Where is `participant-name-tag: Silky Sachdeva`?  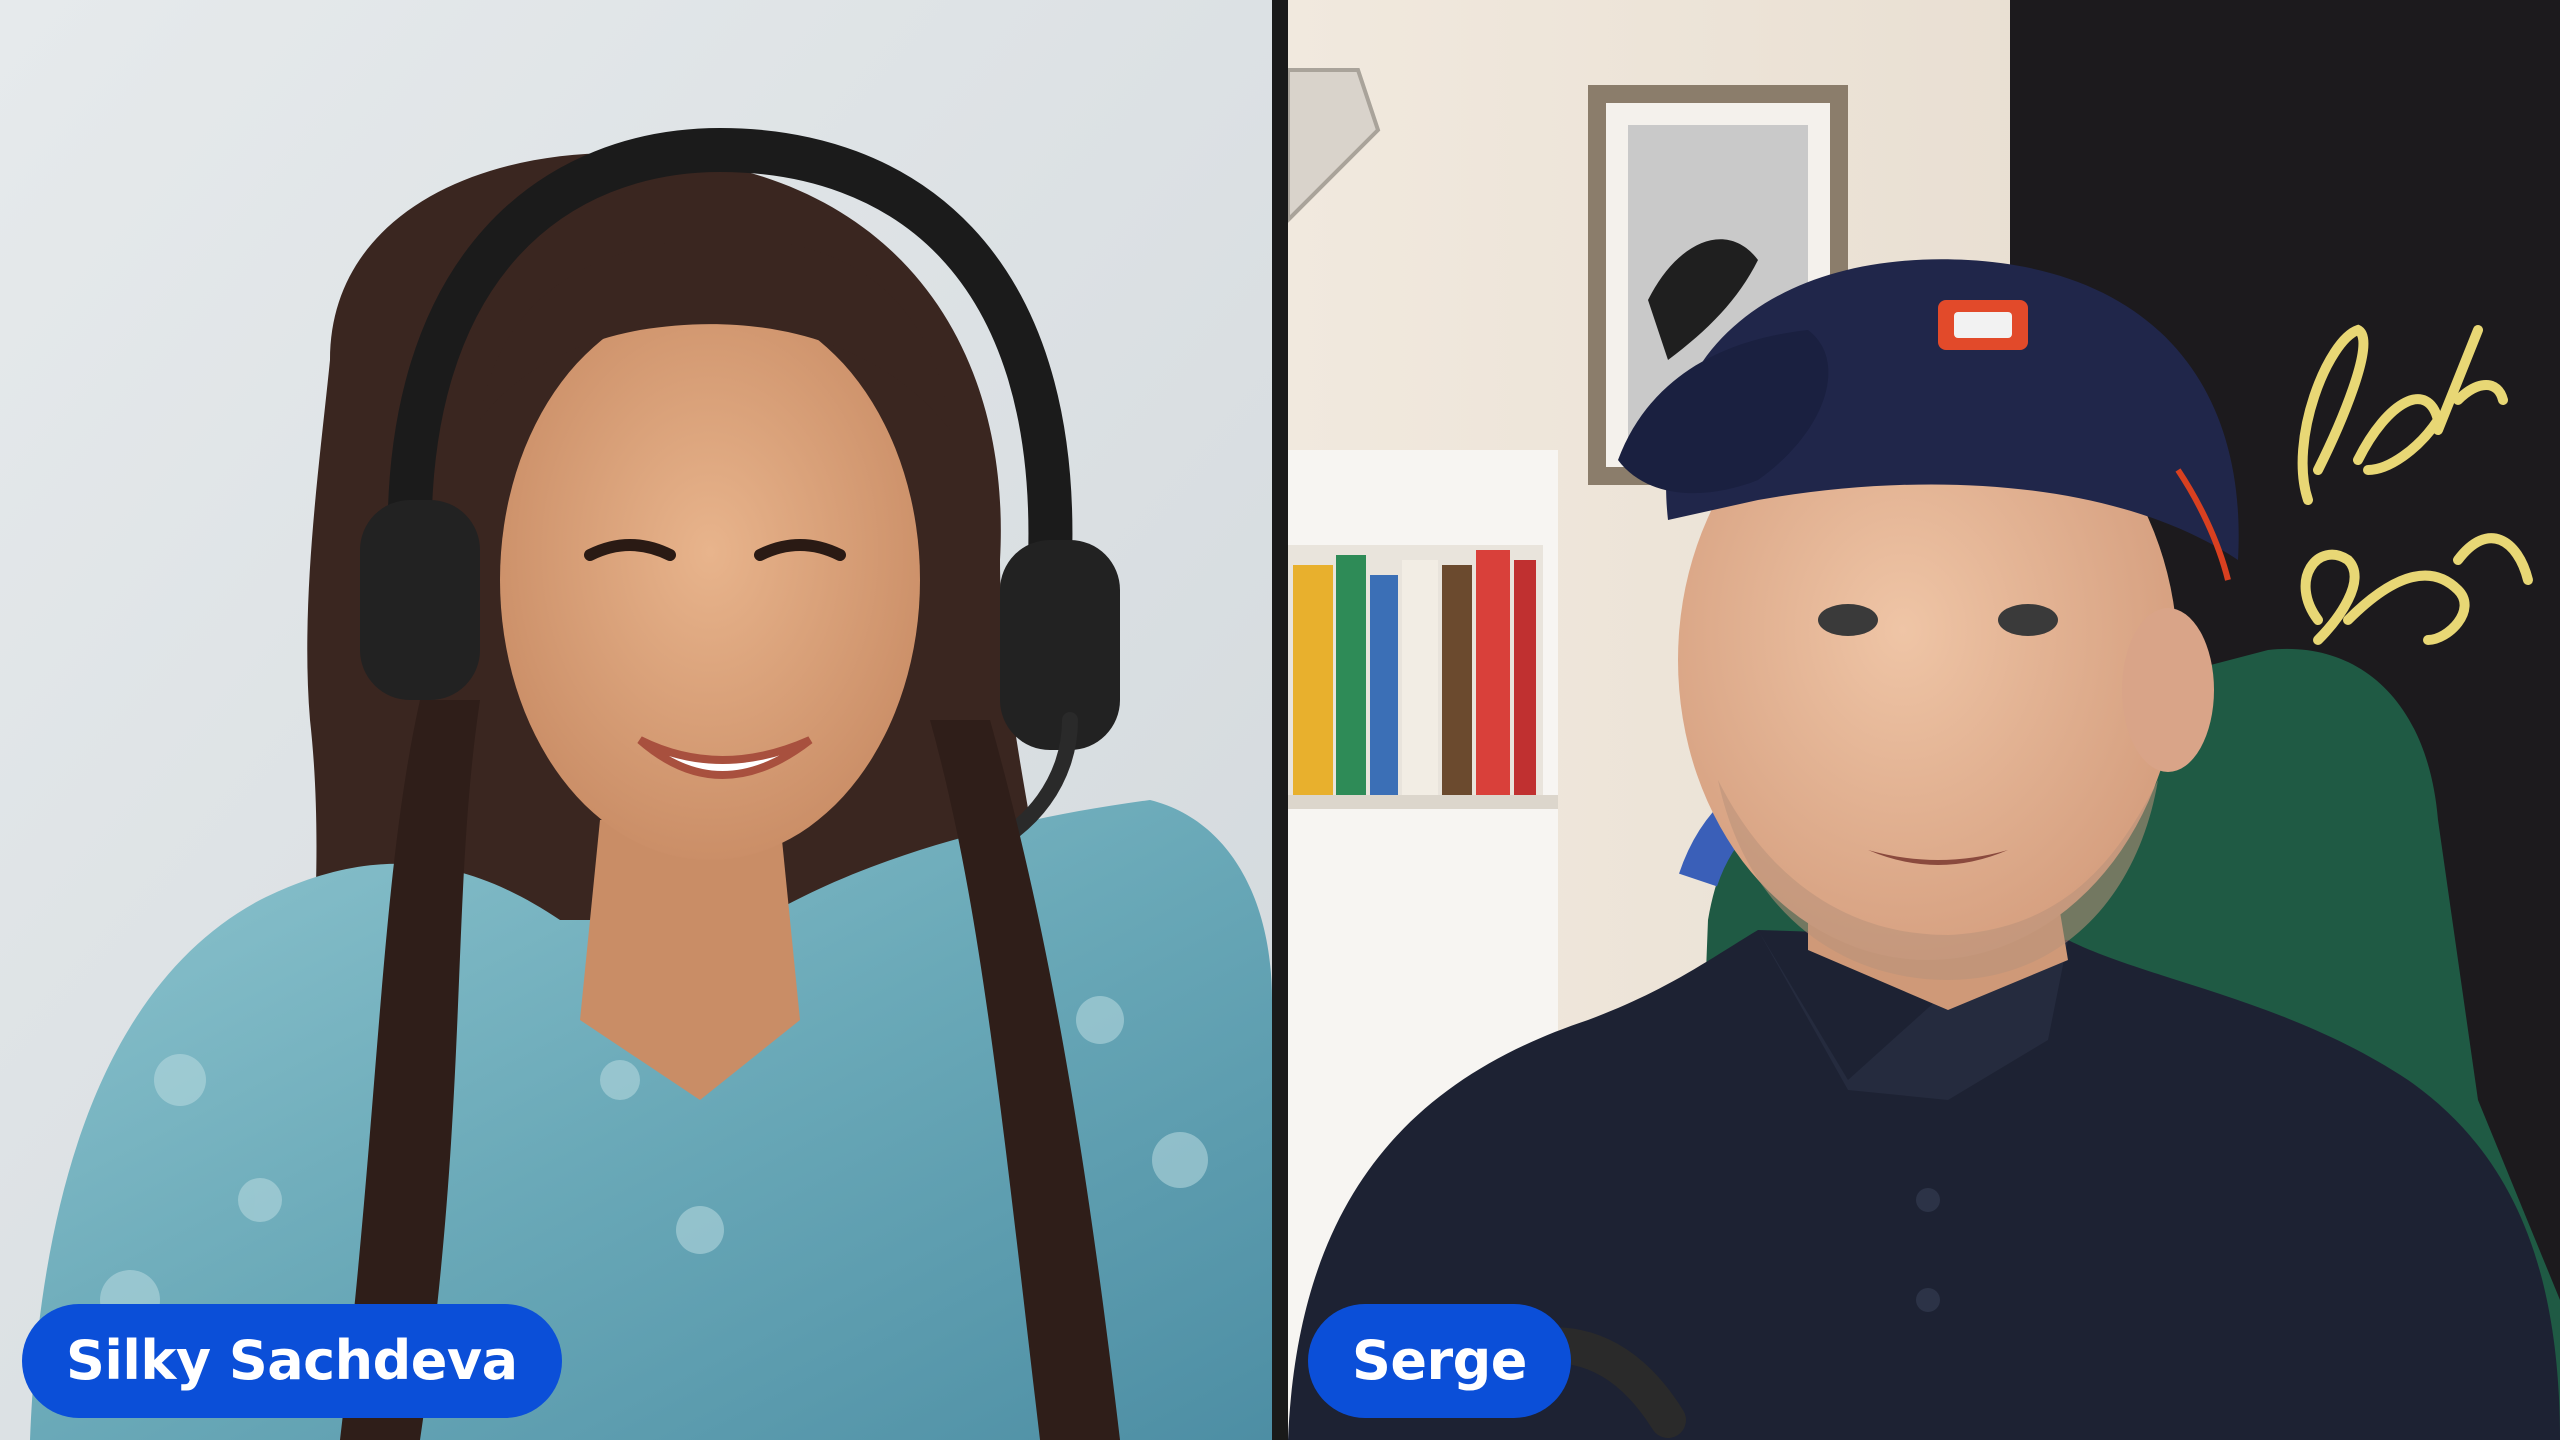
participant-name-tag: Silky Sachdeva is located at coordinates (292, 1361).